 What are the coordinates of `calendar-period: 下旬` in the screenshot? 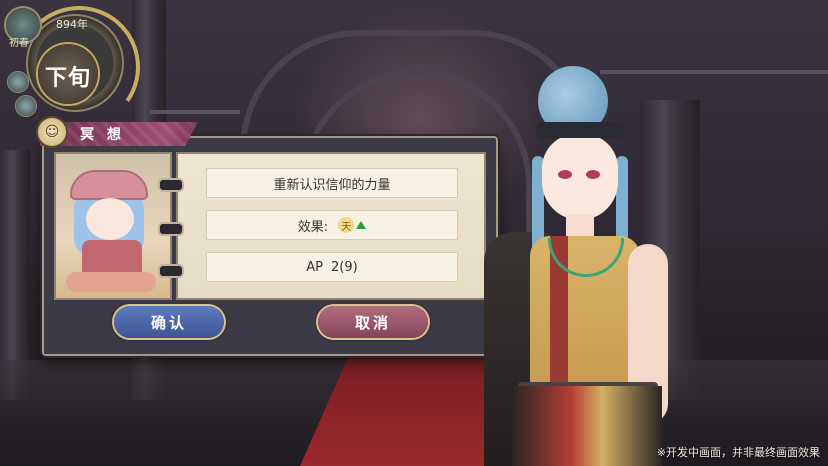 It's located at (67, 78).